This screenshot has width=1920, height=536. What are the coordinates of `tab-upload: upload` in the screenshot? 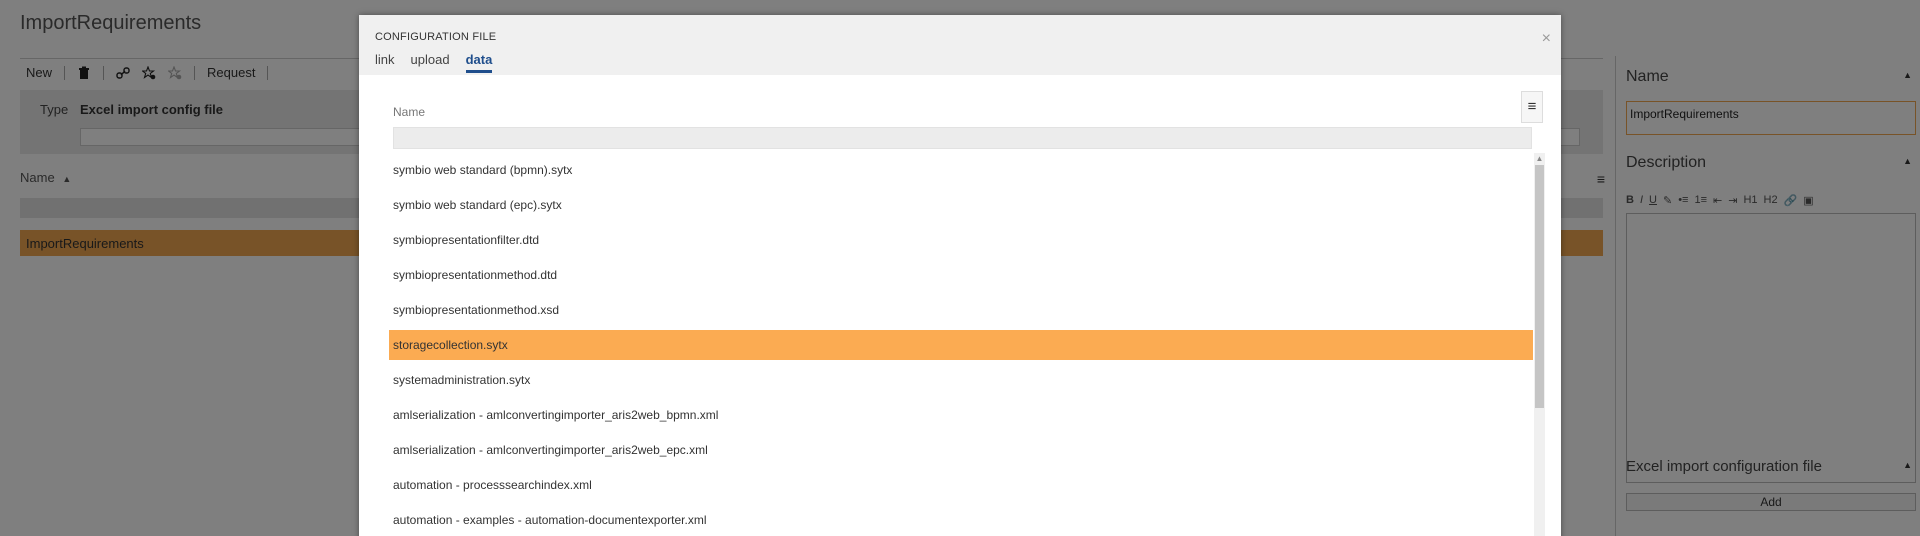 It's located at (430, 62).